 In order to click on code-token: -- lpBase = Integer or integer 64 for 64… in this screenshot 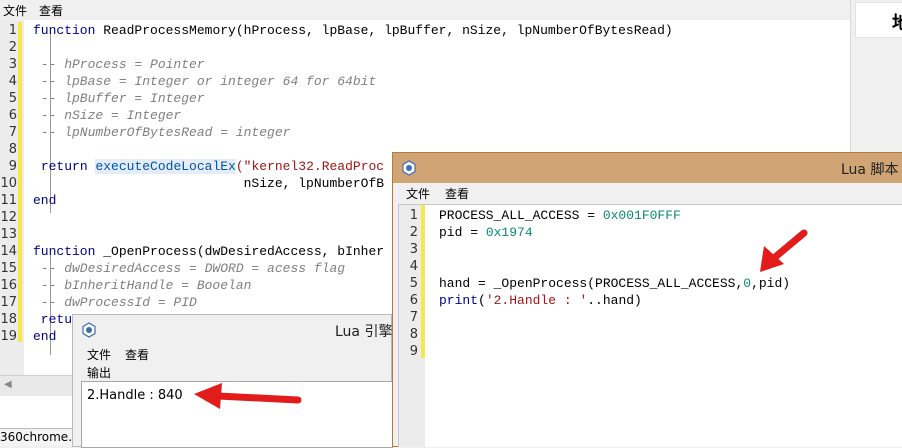, I will do `click(205, 81)`.